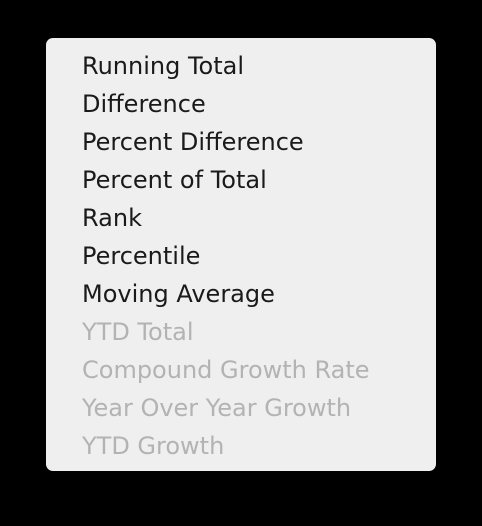  Describe the element at coordinates (153, 446) in the screenshot. I see `menu-item-ytd-growth: YTD Growth` at that location.